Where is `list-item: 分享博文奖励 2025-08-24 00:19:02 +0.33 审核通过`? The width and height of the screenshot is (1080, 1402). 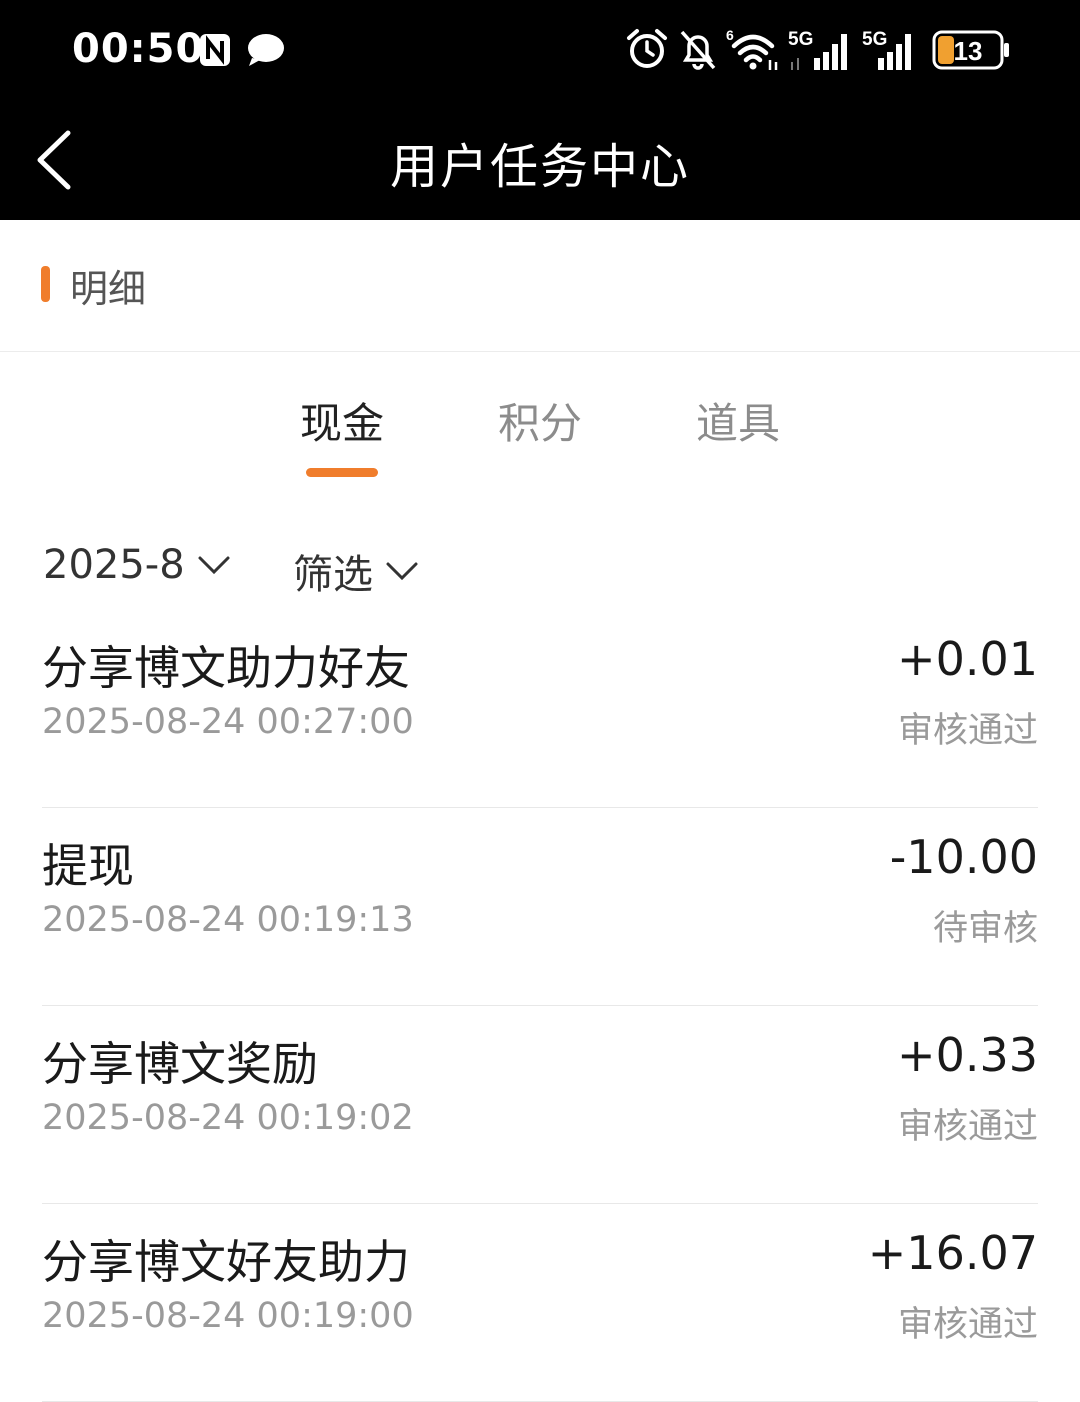
list-item: 分享博文奖励 2025-08-24 00:19:02 +0.33 审核通过 is located at coordinates (540, 1105).